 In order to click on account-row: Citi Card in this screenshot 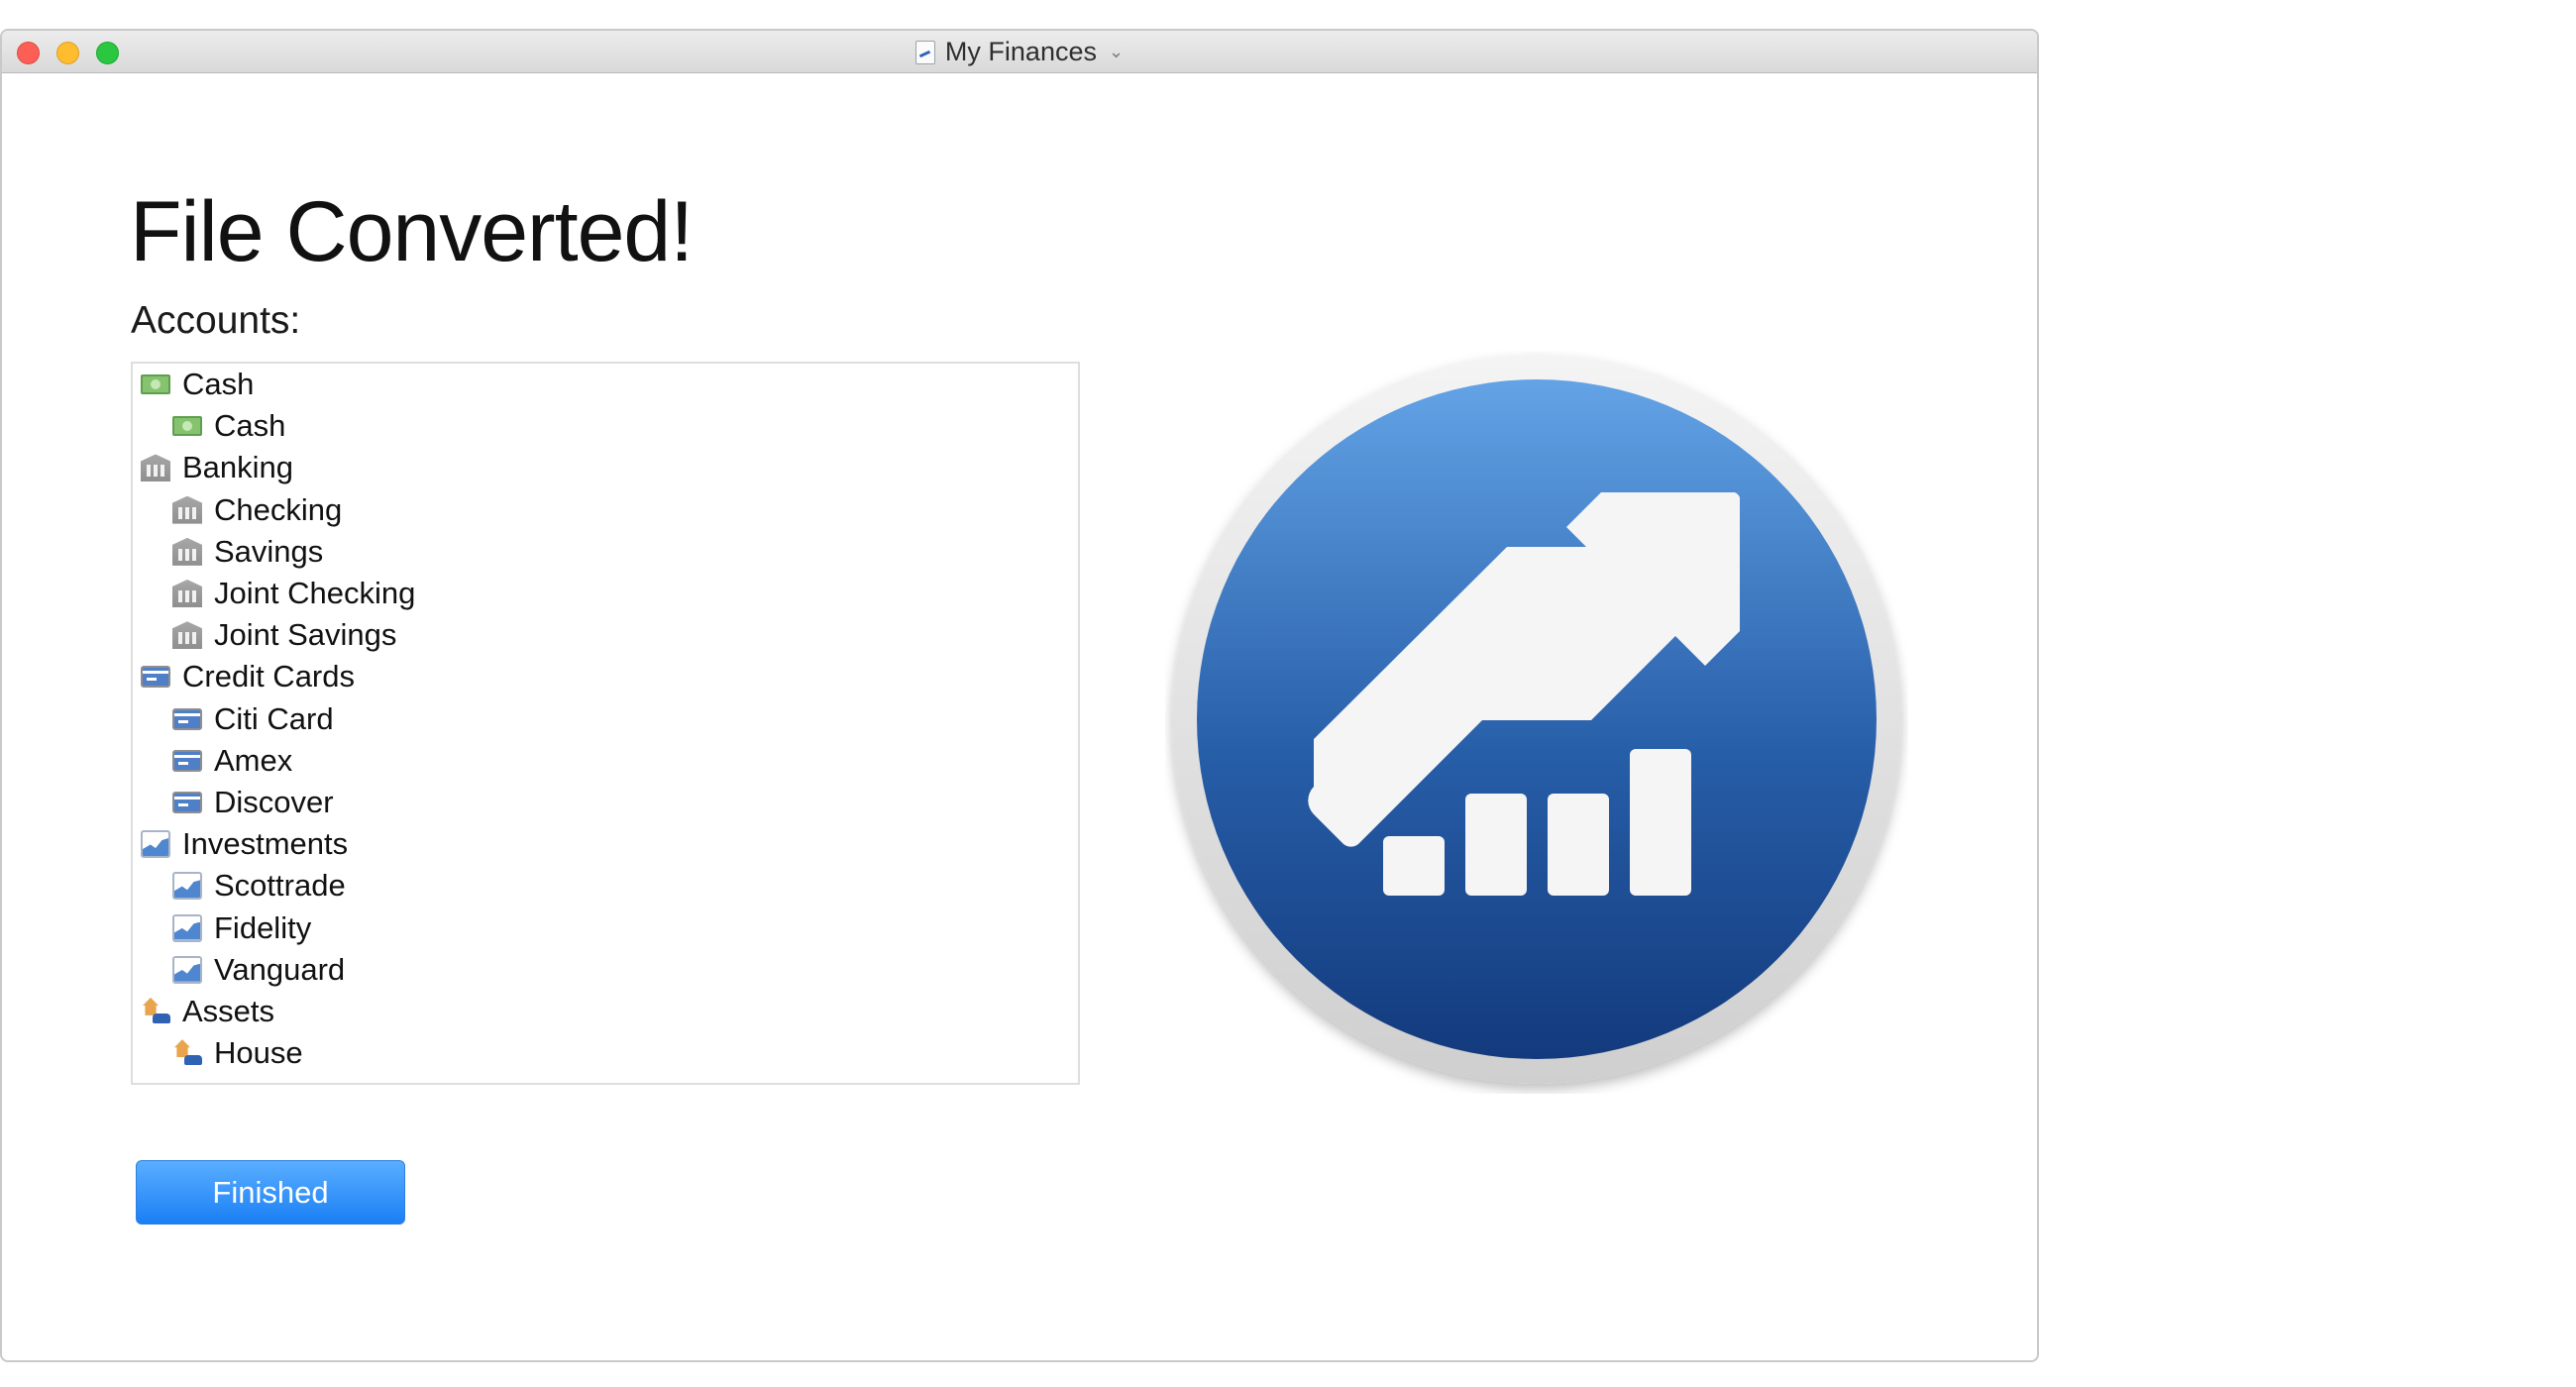, I will do `click(605, 719)`.